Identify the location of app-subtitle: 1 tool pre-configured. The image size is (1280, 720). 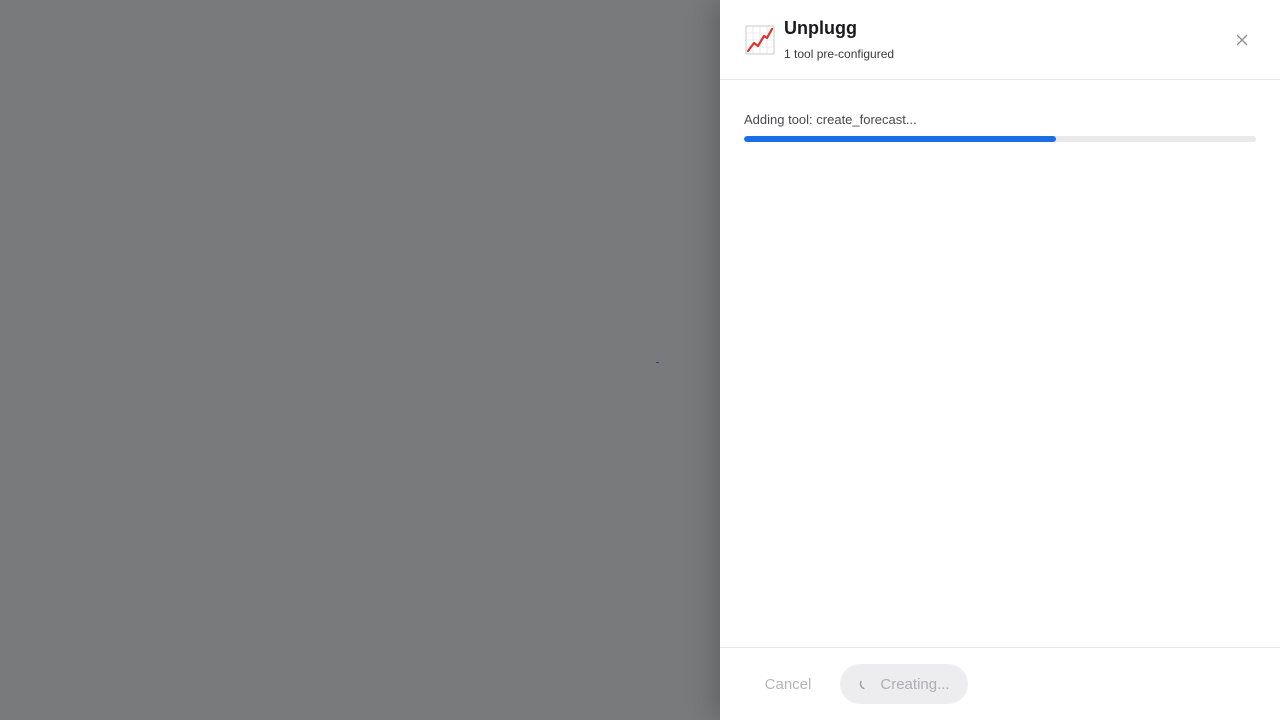
(839, 54).